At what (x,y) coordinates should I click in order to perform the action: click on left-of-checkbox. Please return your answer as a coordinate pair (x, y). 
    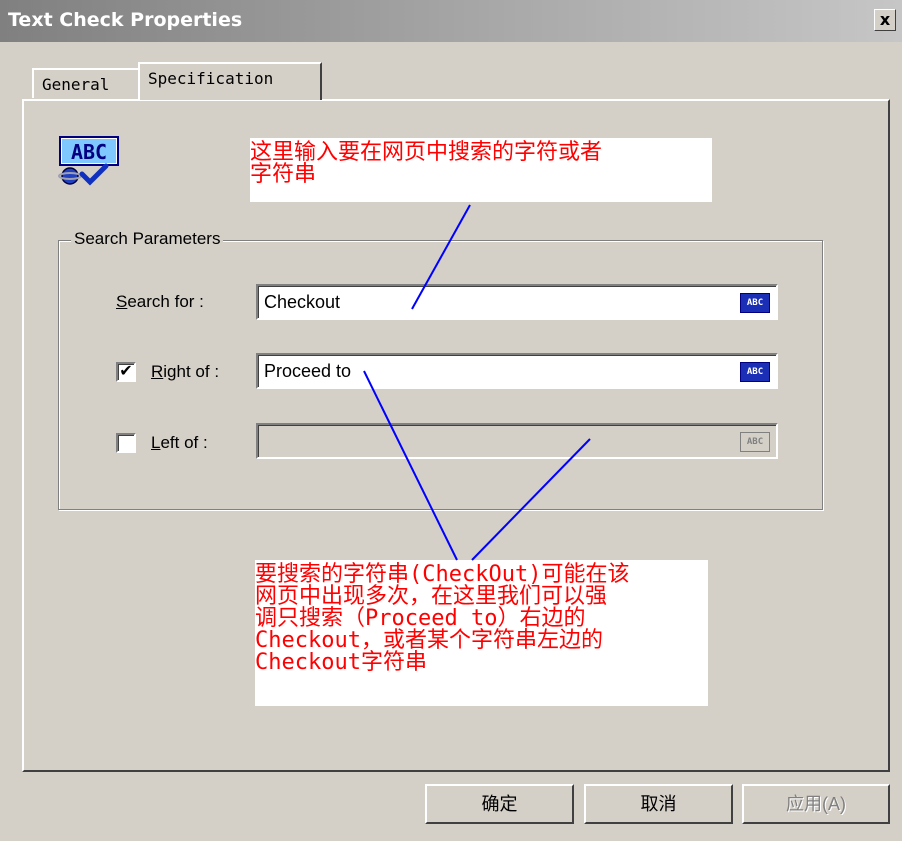
    Looking at the image, I should click on (126, 443).